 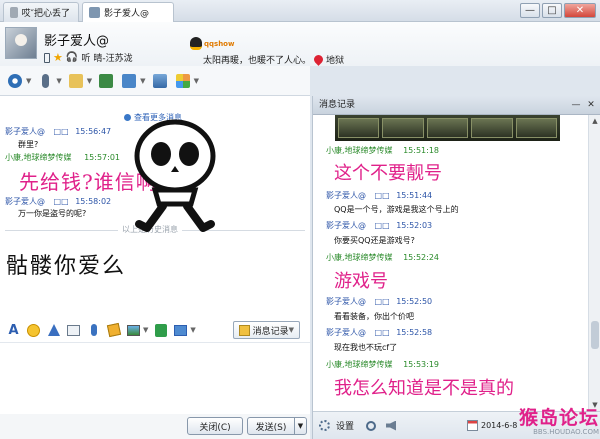 What do you see at coordinates (591, 105) in the screenshot?
I see `history-close-button: ✕` at bounding box center [591, 105].